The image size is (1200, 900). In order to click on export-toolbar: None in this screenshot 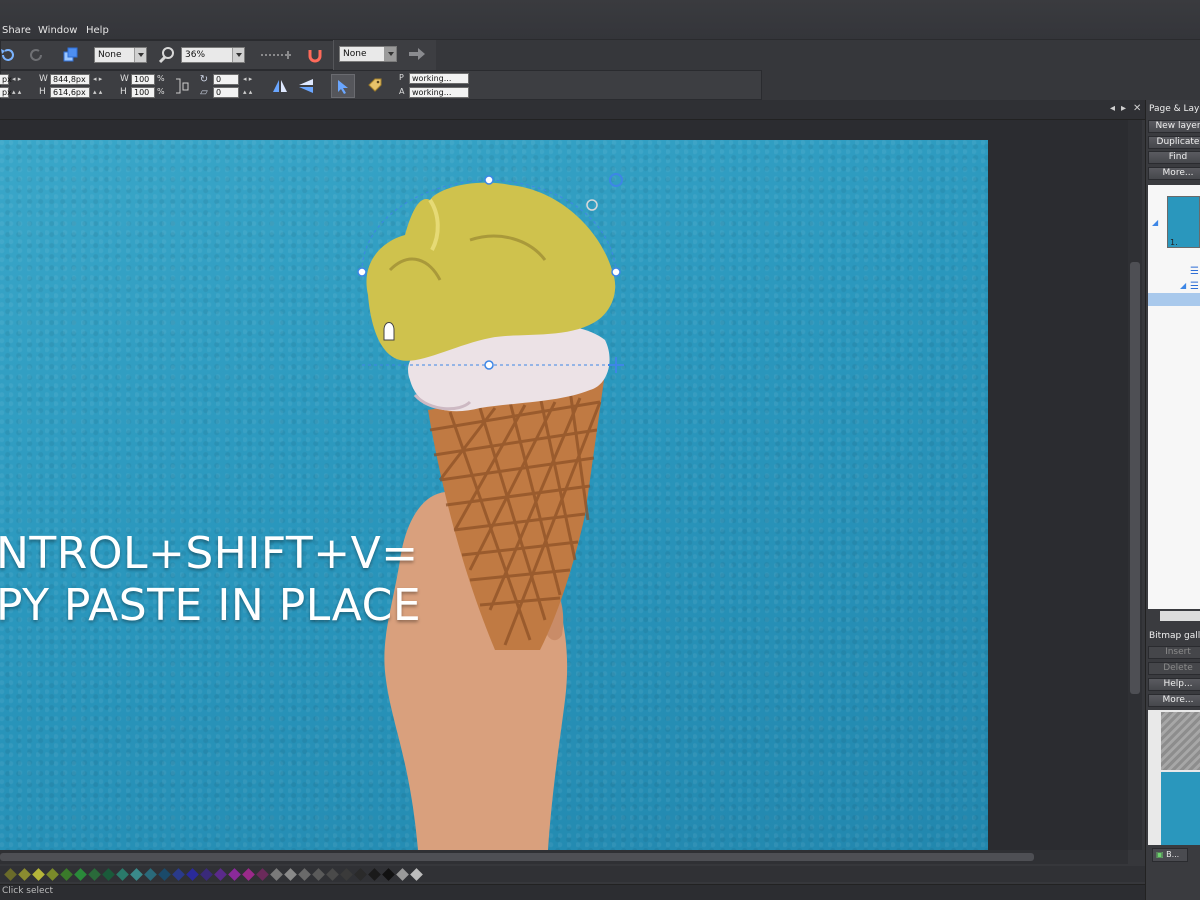, I will do `click(384, 55)`.